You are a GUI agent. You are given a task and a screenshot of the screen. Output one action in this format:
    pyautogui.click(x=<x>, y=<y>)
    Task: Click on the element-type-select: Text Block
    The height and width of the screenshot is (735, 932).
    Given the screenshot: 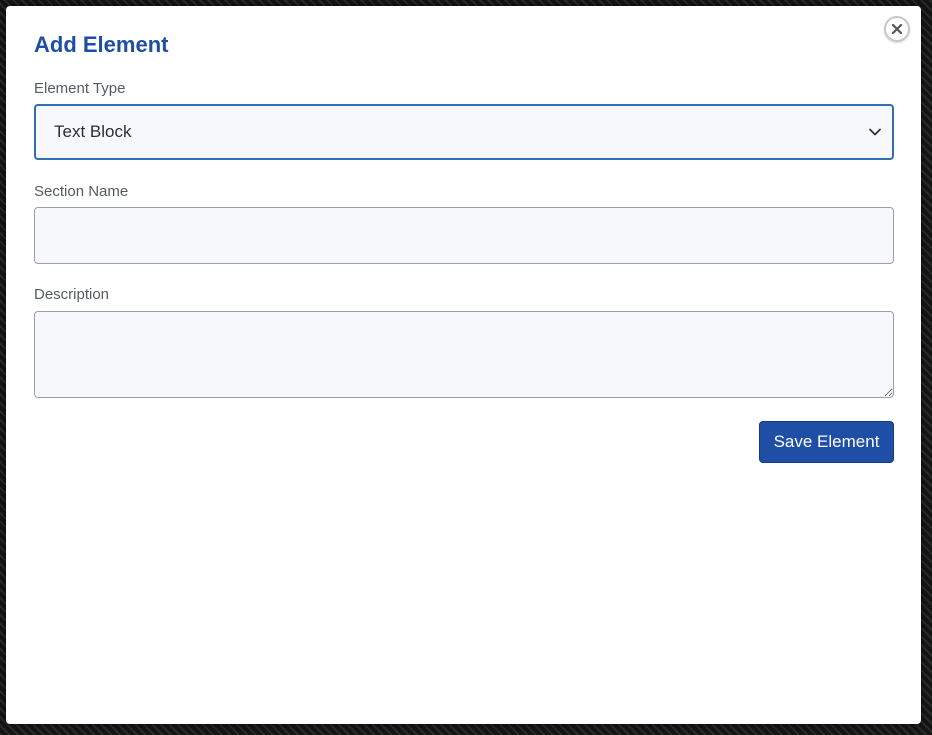 What is the action you would take?
    pyautogui.click(x=464, y=132)
    